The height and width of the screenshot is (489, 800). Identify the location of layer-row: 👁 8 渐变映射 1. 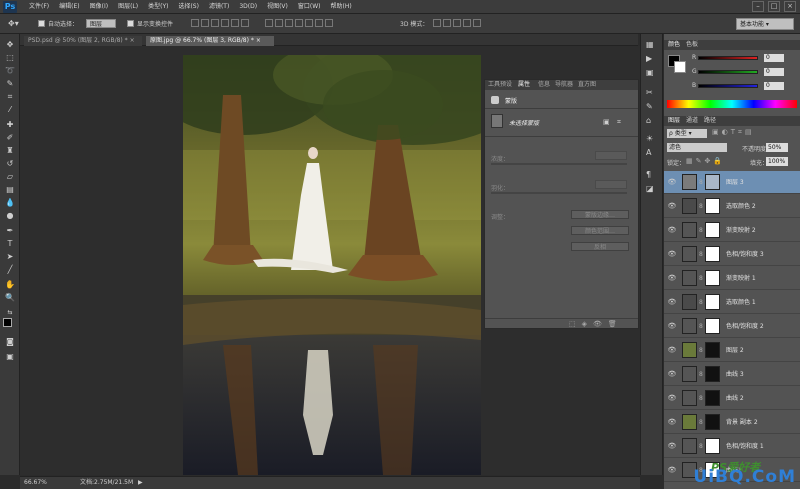
(732, 278).